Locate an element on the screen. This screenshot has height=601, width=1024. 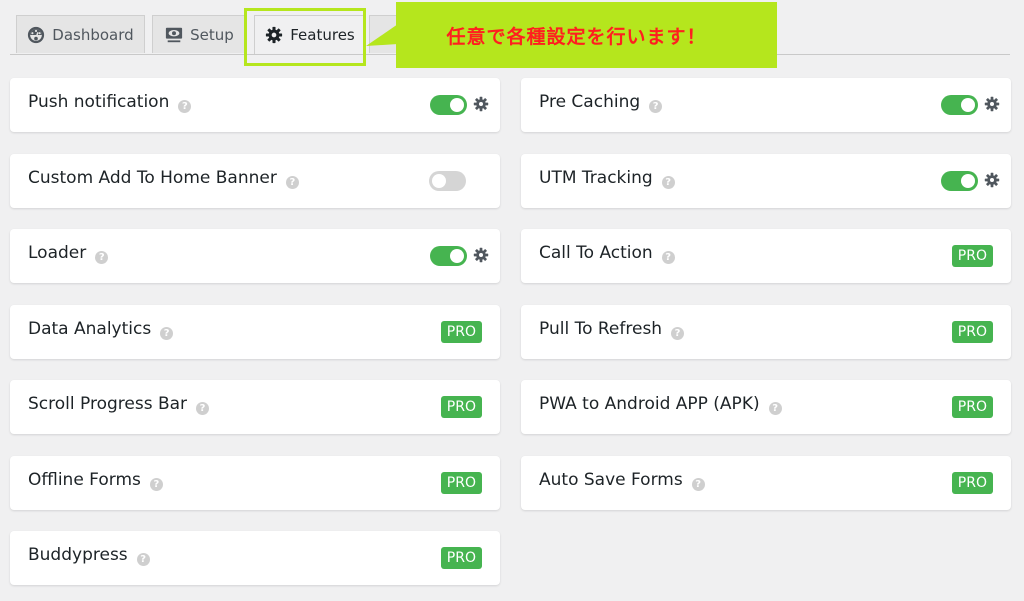
annotation-callout: 任意で各種設定を行います！ is located at coordinates (586, 35).